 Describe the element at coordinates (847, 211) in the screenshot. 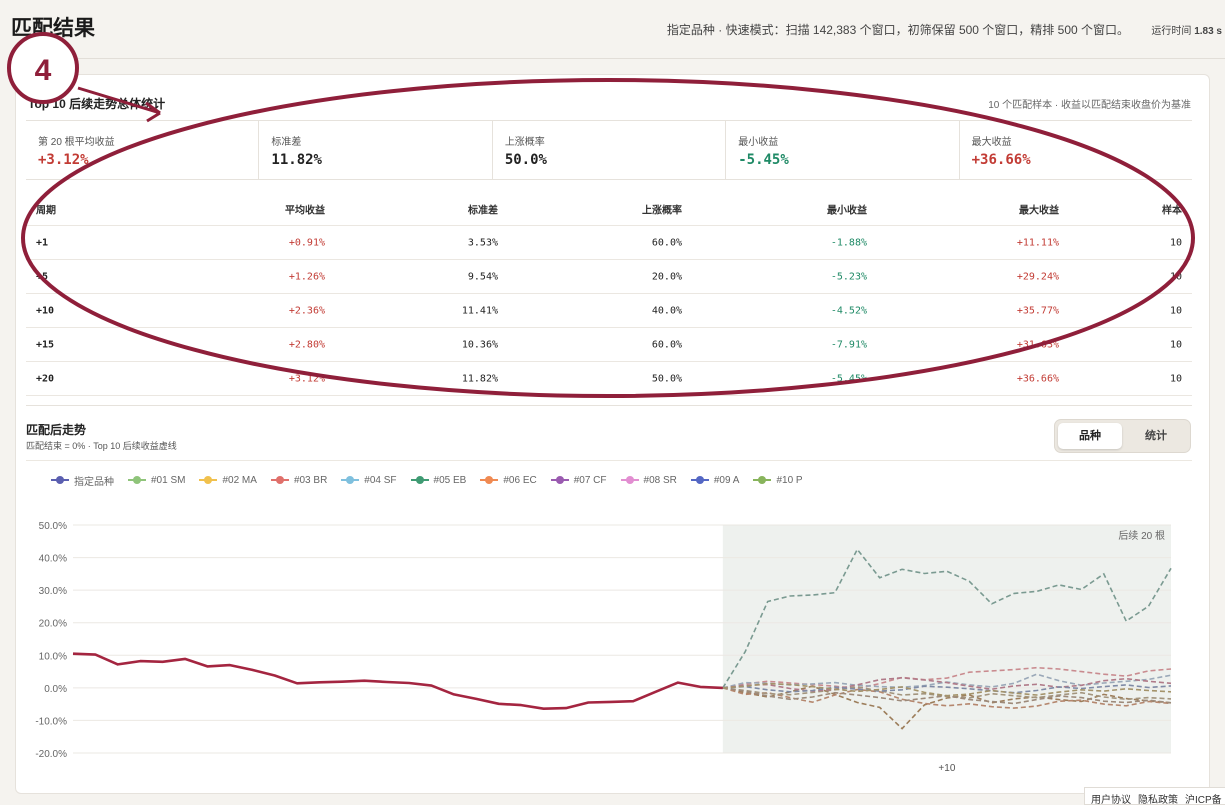

I see `column-header: 最小收益` at that location.